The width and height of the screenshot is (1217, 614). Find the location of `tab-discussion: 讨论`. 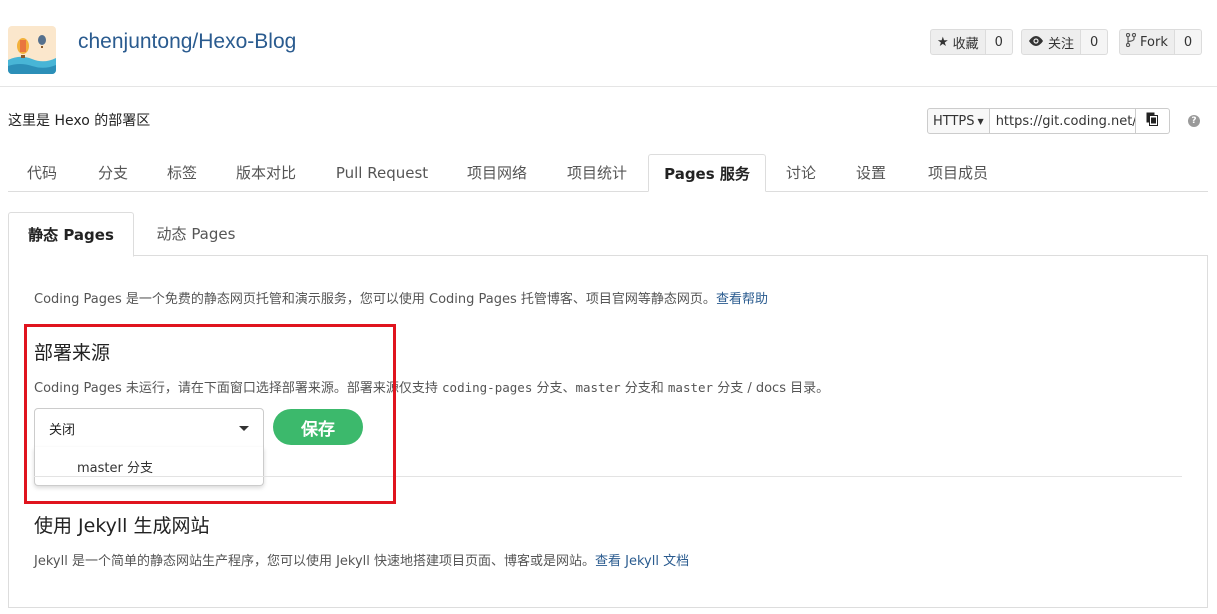

tab-discussion: 讨论 is located at coordinates (801, 173).